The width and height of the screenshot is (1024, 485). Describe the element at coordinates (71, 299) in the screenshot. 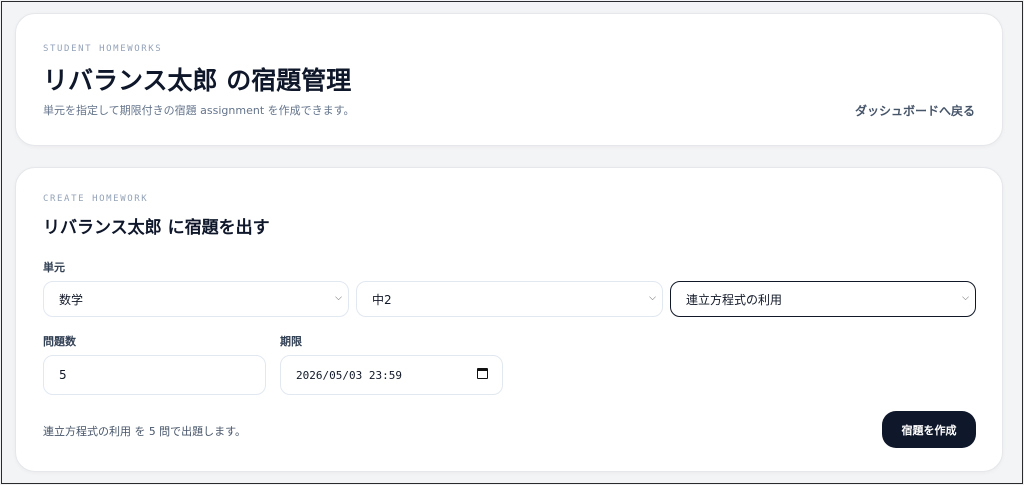

I see `subject-select-value: 数学` at that location.